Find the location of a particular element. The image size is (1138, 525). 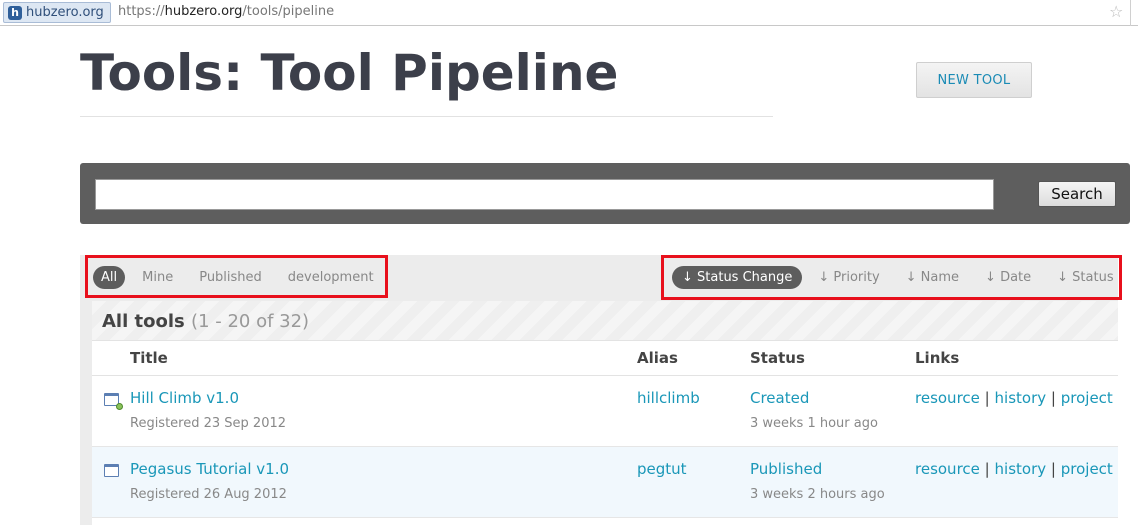

tool-status-link: Published is located at coordinates (786, 469).